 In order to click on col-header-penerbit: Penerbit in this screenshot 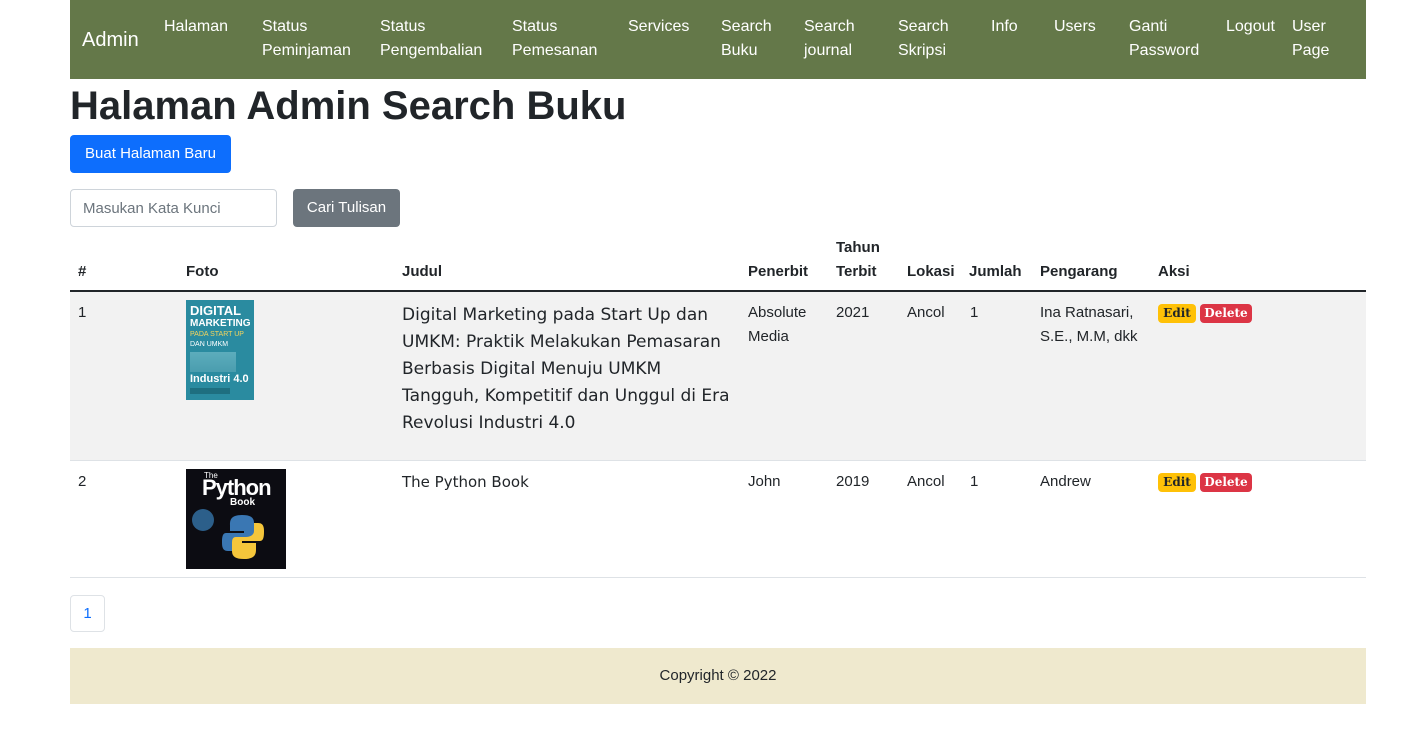, I will do `click(778, 271)`.